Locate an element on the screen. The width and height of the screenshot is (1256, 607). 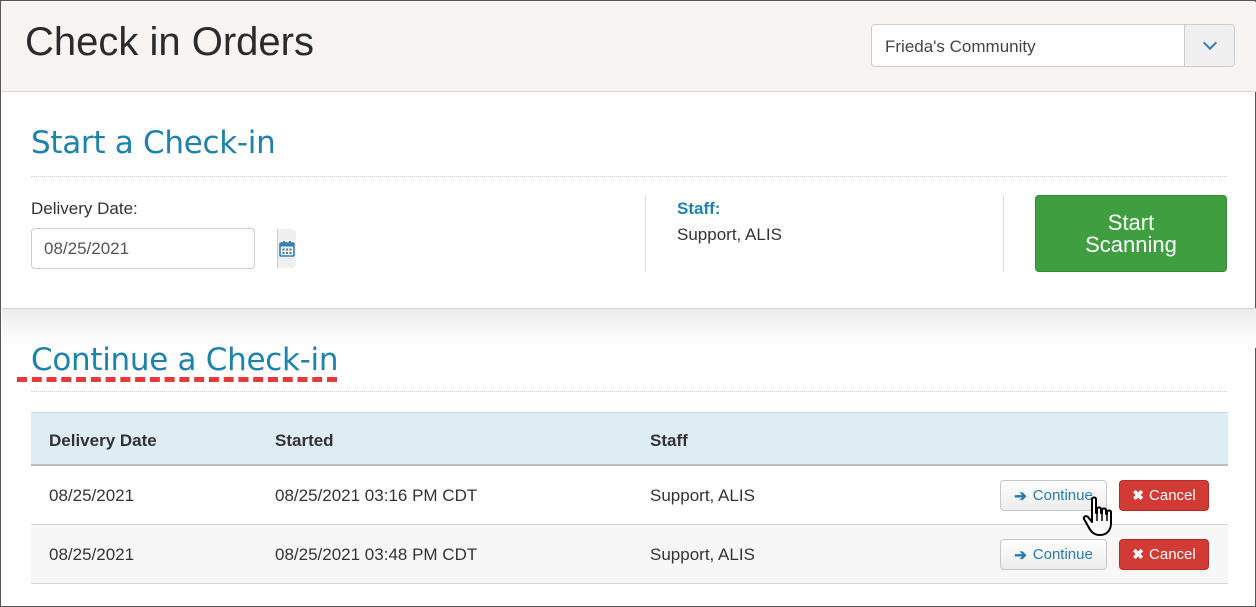
calendar-button is located at coordinates (286, 248).